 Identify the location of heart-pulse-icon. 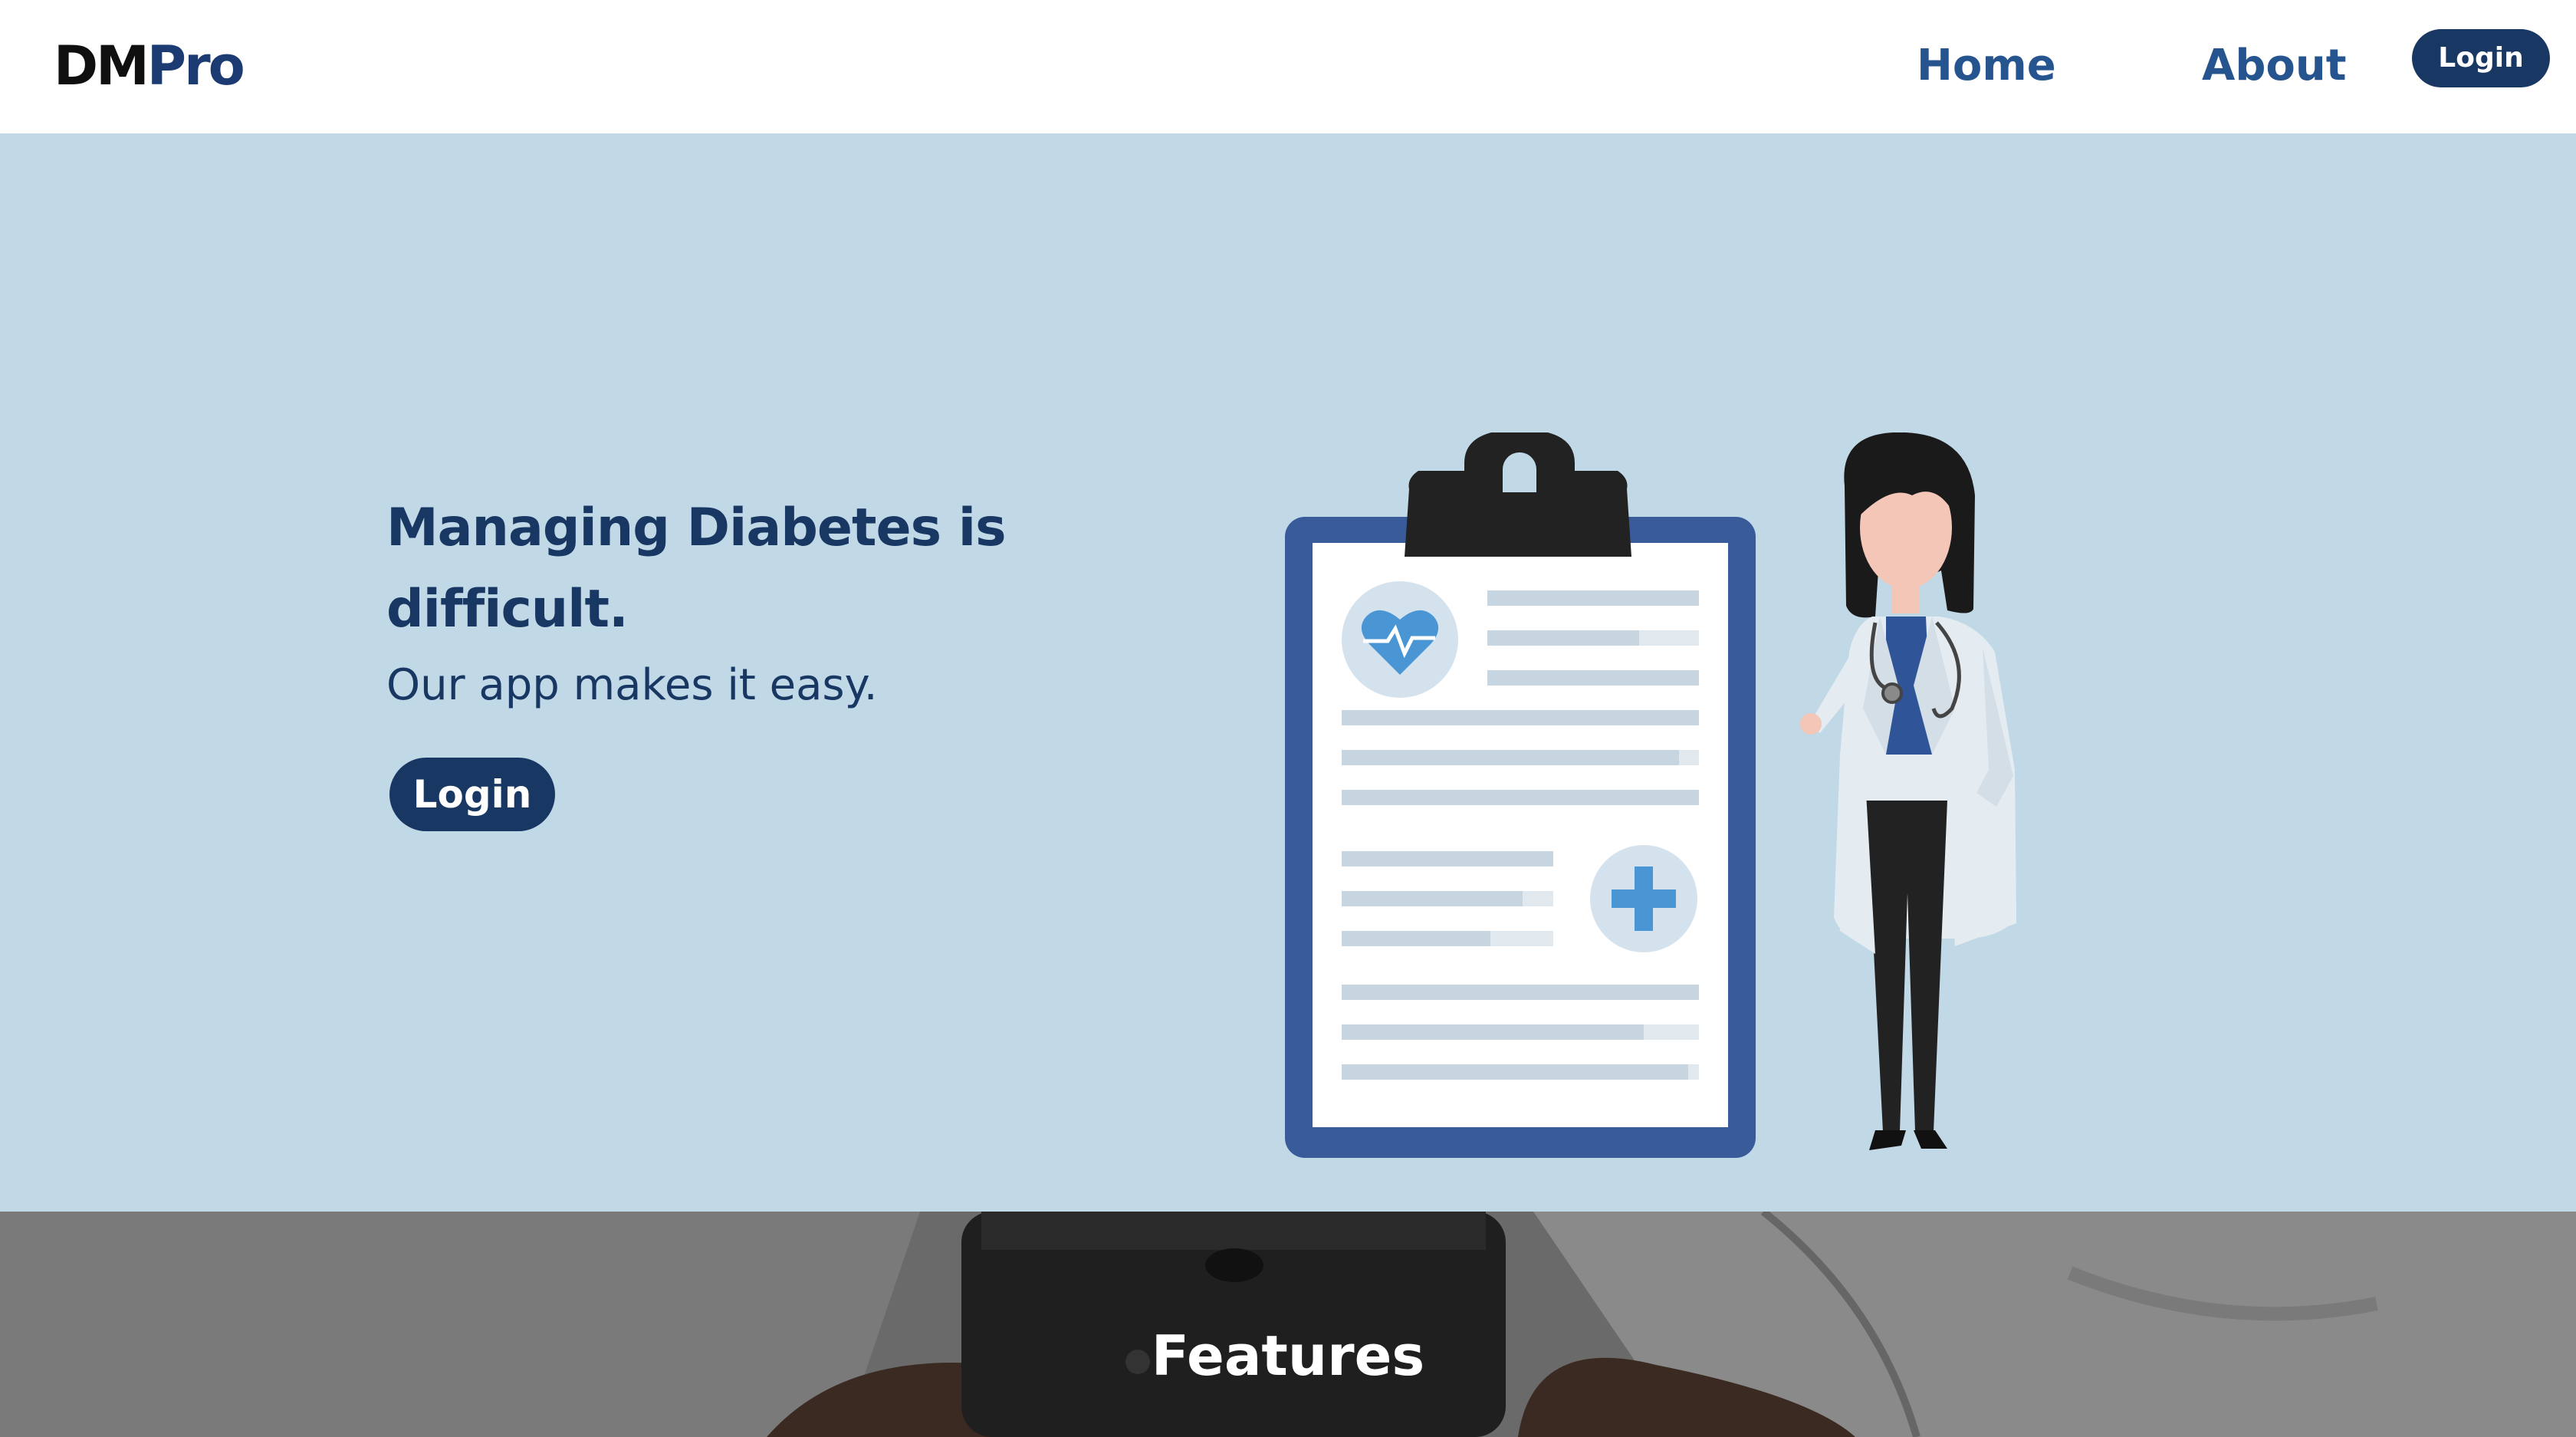
(1400, 639).